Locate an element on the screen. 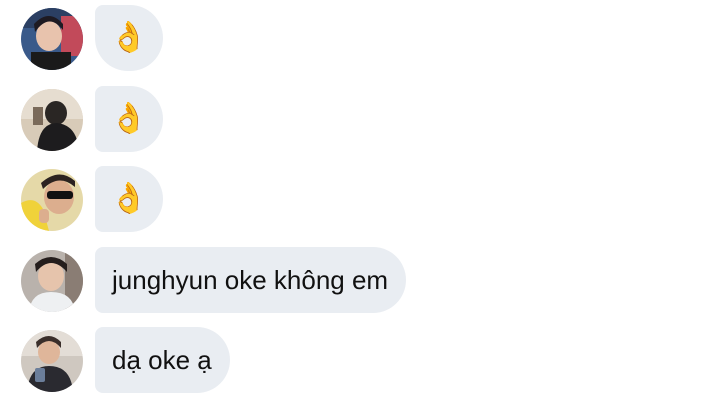  message-bubble: dạ oke ạ is located at coordinates (162, 360).